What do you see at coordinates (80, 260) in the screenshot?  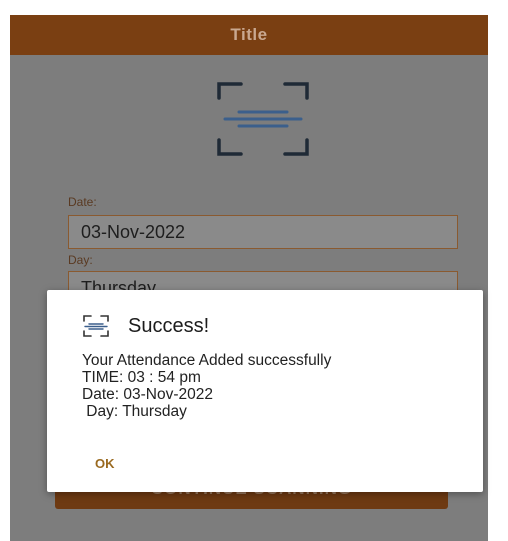 I see `day-label: Day:` at bounding box center [80, 260].